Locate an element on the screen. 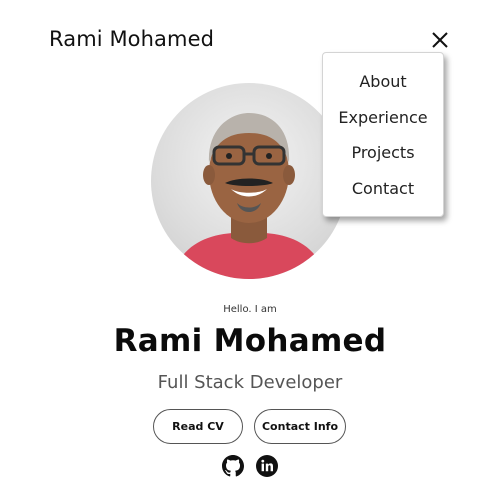 The image size is (500, 500). read-cv-button: Read CV is located at coordinates (198, 426).